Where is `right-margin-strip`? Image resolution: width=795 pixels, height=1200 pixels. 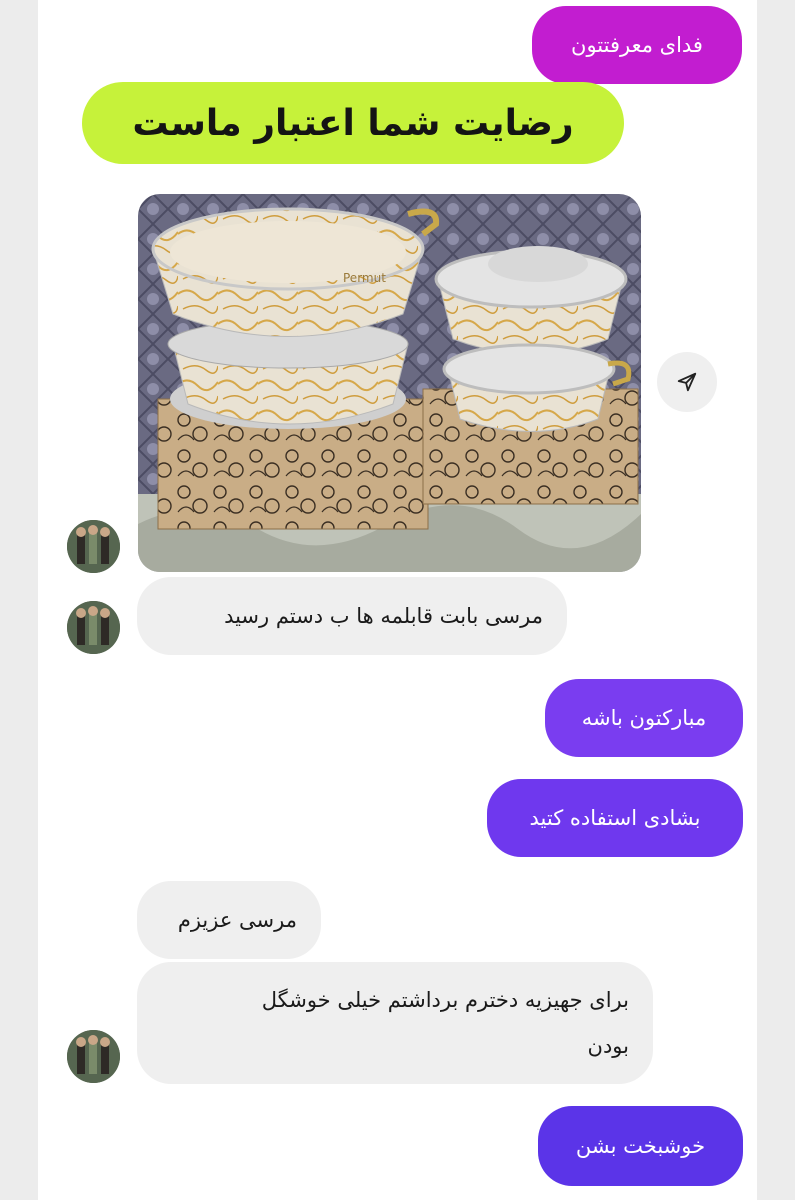 right-margin-strip is located at coordinates (776, 600).